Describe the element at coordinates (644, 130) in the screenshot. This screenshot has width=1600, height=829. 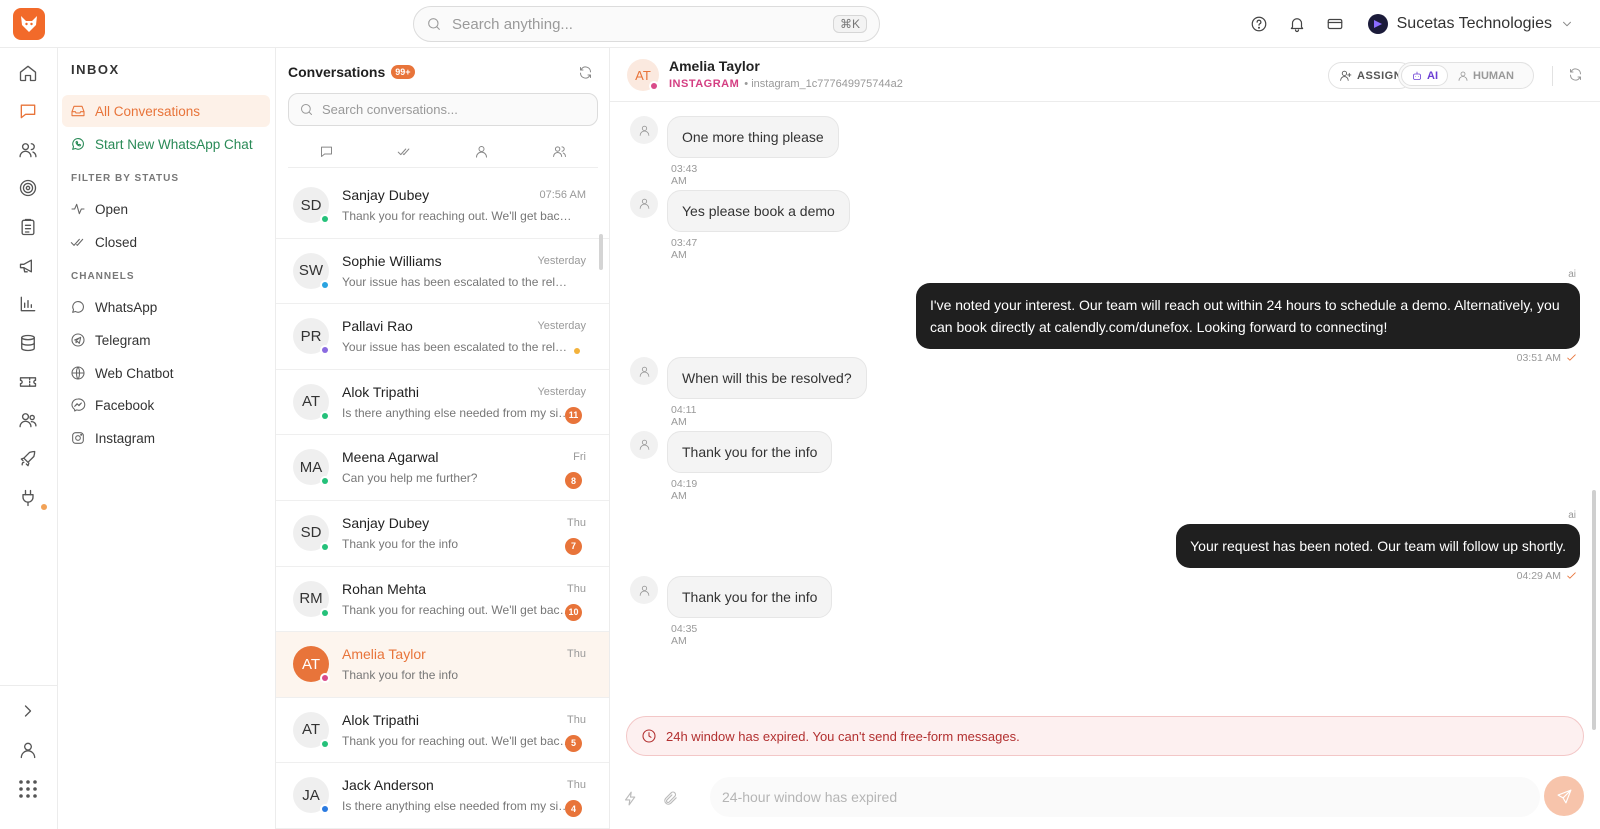
I see `user-avatar-icon` at that location.